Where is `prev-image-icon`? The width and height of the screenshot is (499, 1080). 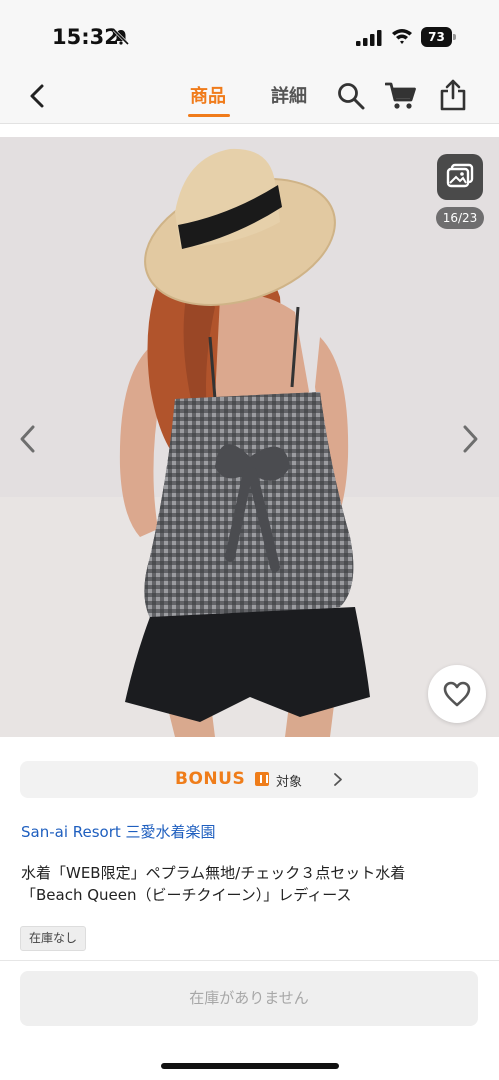 prev-image-icon is located at coordinates (28, 439).